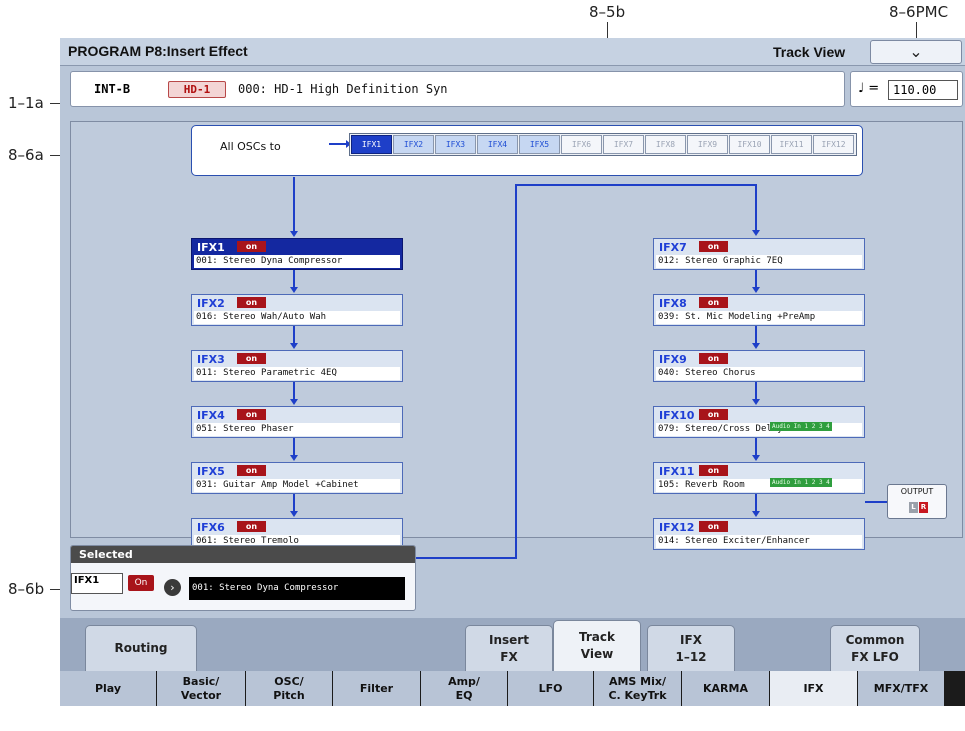  Describe the element at coordinates (509, 648) in the screenshot. I see `tab-insert-fx: Insert FX` at that location.